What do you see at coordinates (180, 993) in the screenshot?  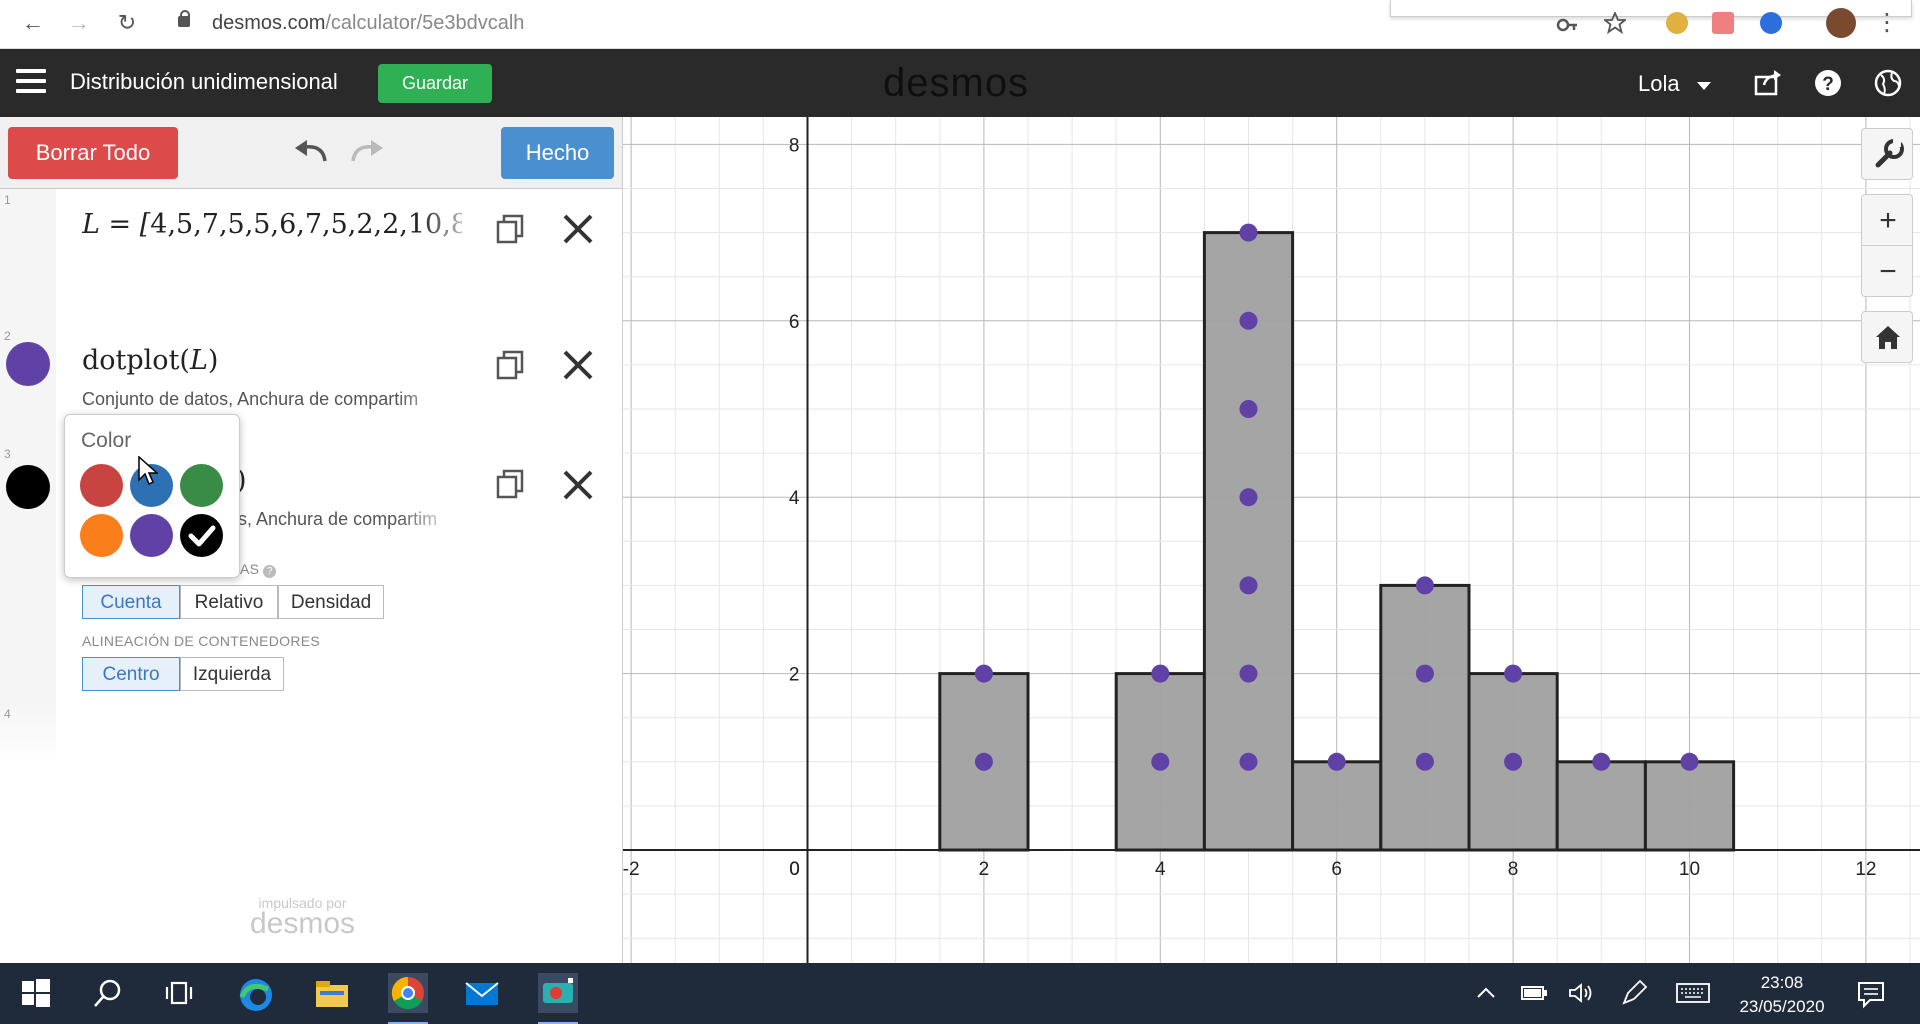 I see `task-view-icon` at bounding box center [180, 993].